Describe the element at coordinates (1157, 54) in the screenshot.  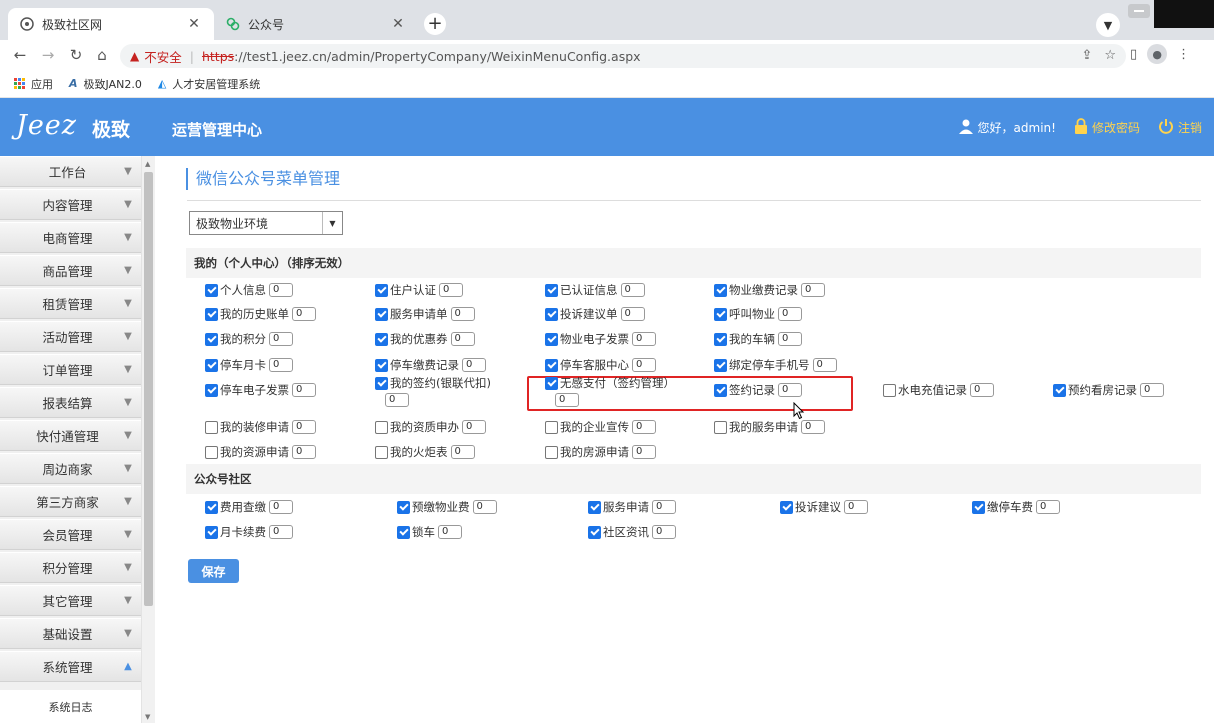
I see `profile-icon: ●` at that location.